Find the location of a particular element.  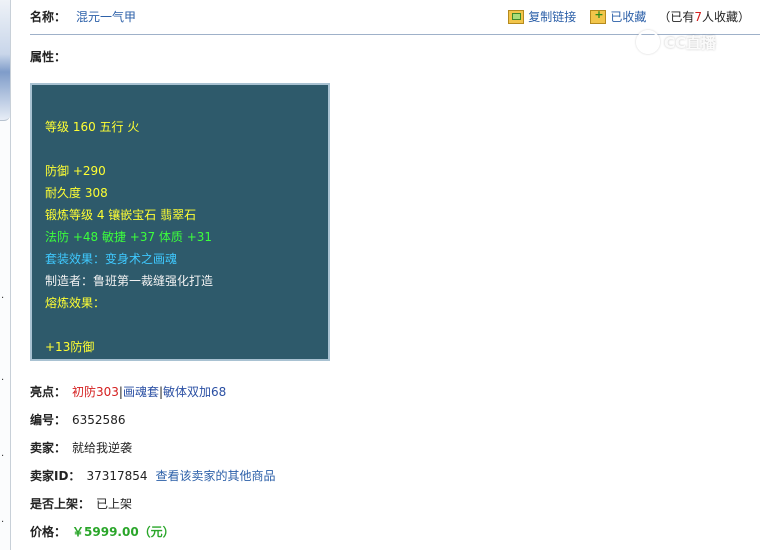

highlights-label: 亮点： is located at coordinates (48, 392).